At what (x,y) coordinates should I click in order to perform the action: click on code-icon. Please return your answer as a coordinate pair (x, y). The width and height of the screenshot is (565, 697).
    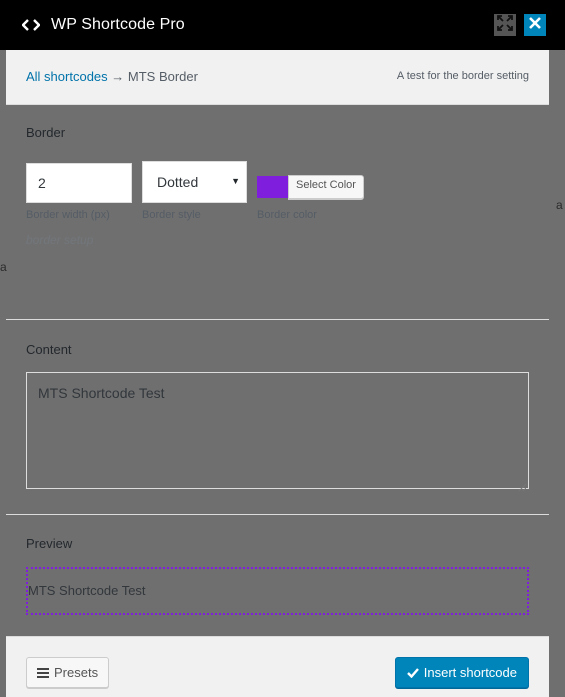
    Looking at the image, I should click on (31, 25).